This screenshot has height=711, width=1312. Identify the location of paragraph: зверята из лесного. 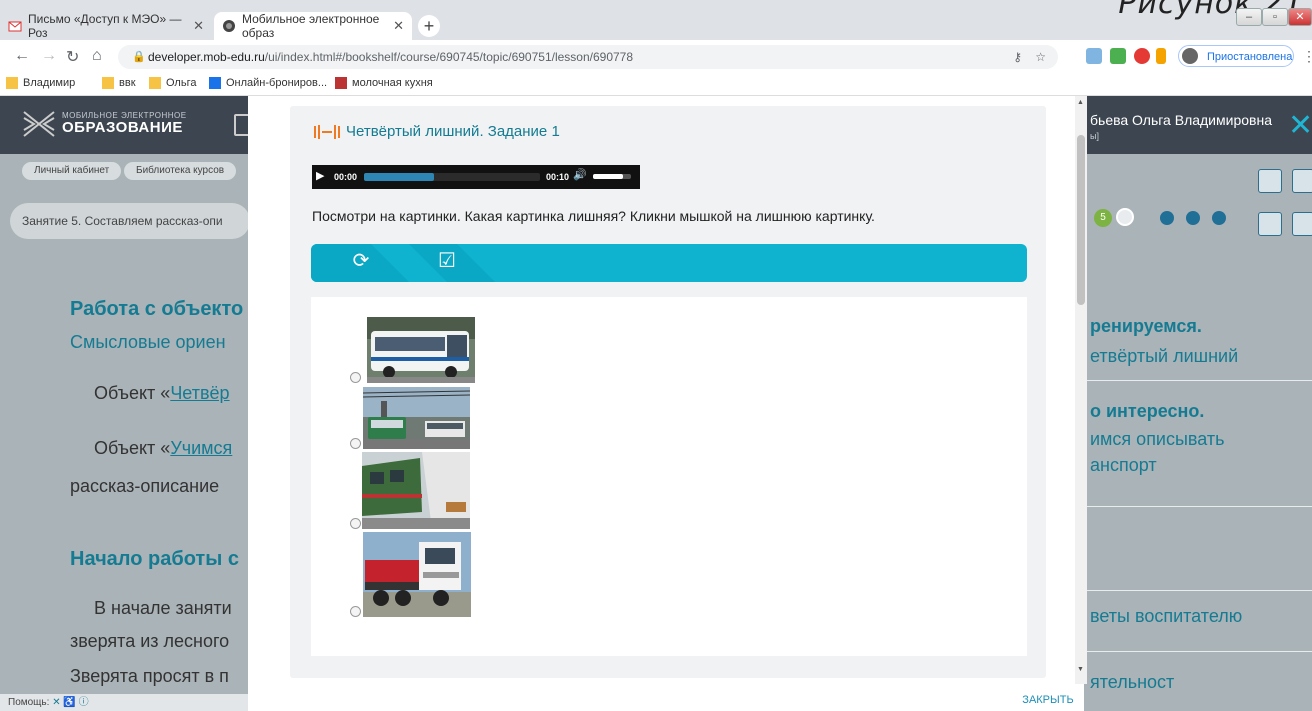
(150, 641).